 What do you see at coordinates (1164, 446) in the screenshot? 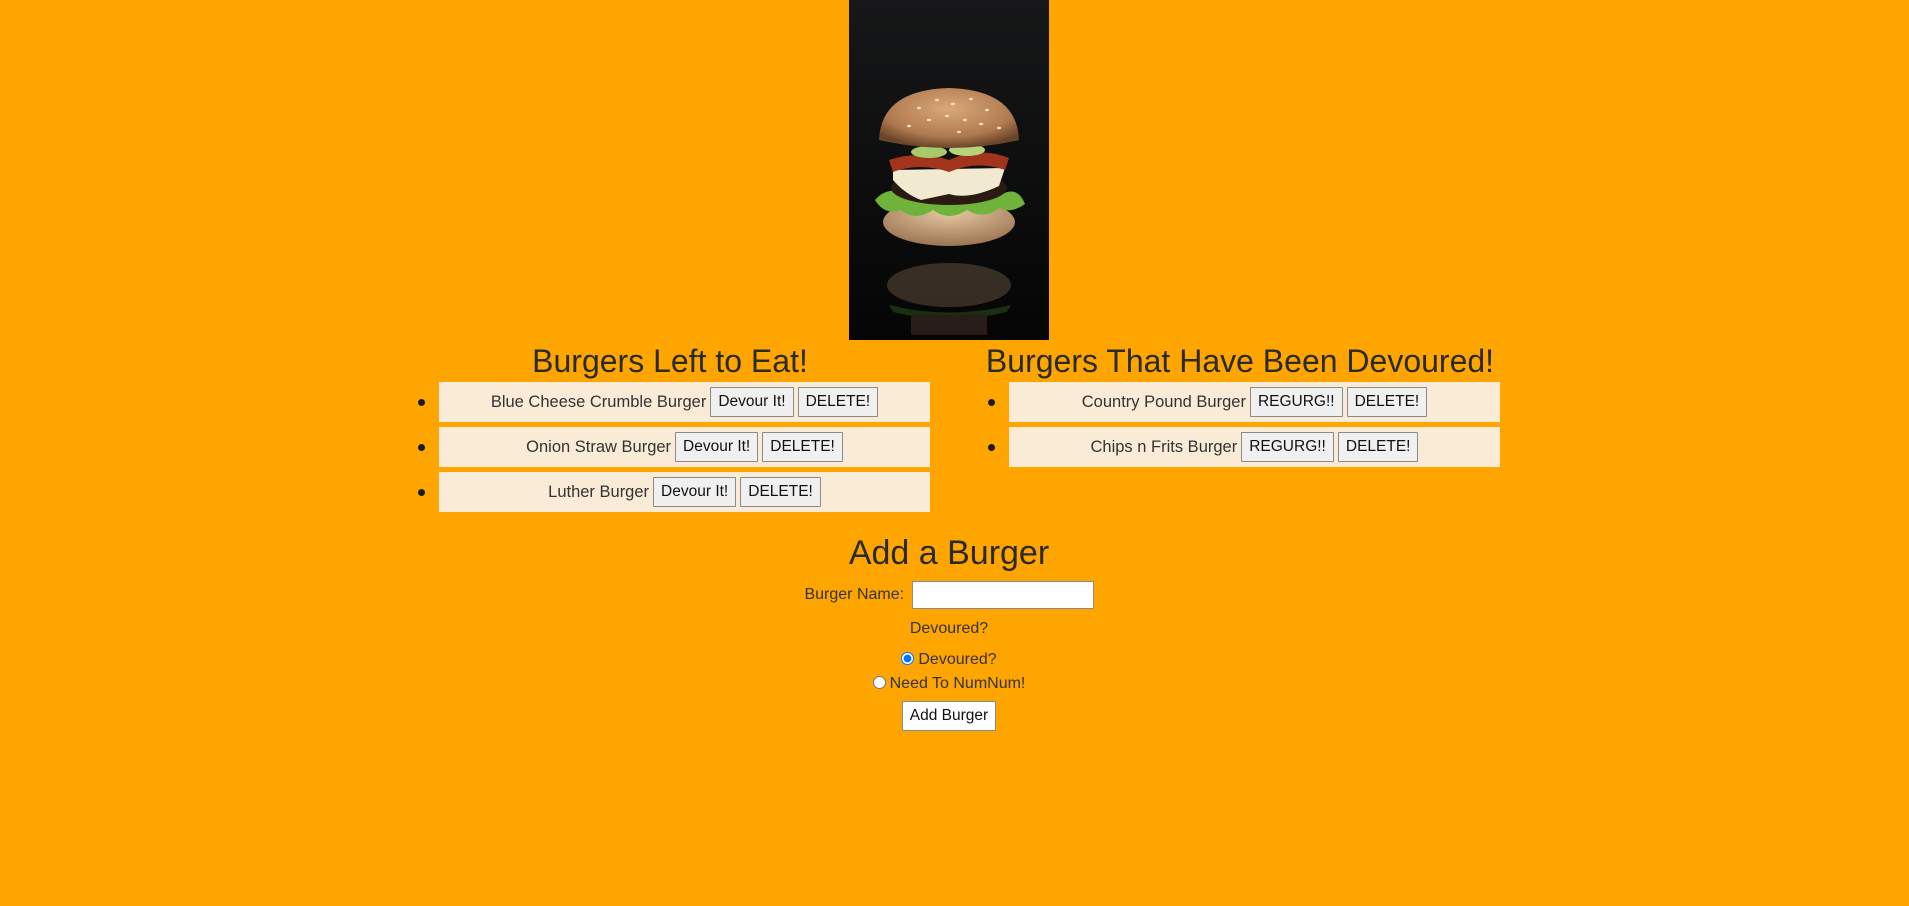
I see `burger-name: Chips n Frits Burger` at bounding box center [1164, 446].